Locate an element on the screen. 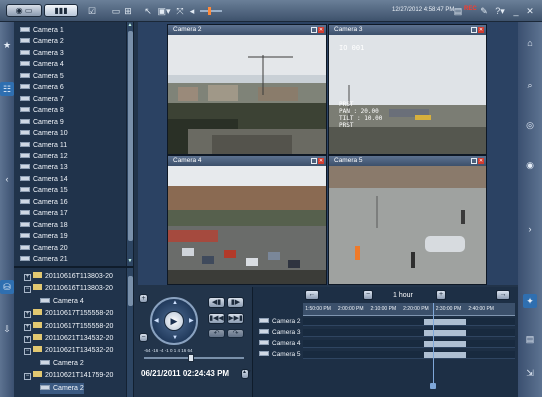 Image resolution: width=542 pixels, height=397 pixels. favorites-star-icon: ★ is located at coordinates (7, 45).